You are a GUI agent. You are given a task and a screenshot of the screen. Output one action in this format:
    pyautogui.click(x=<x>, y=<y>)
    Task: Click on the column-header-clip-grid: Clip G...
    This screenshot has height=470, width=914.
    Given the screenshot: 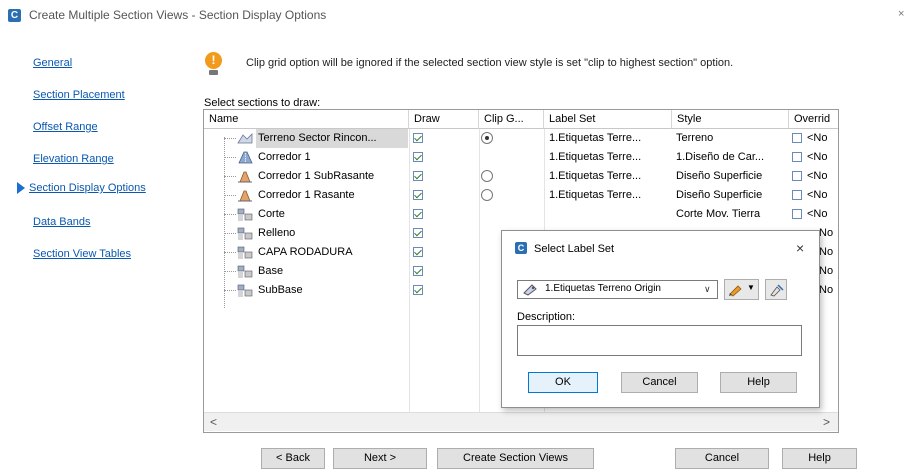 What is the action you would take?
    pyautogui.click(x=511, y=119)
    